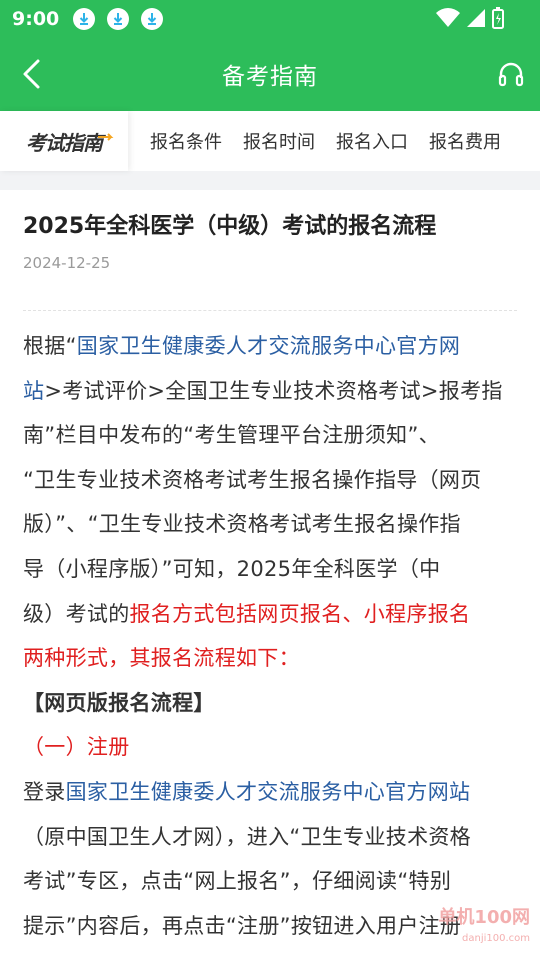 Image resolution: width=540 pixels, height=960 pixels. I want to click on paragraph-line: “卫生专业技术资格考试考生报名操作指导（网页, so click(252, 479).